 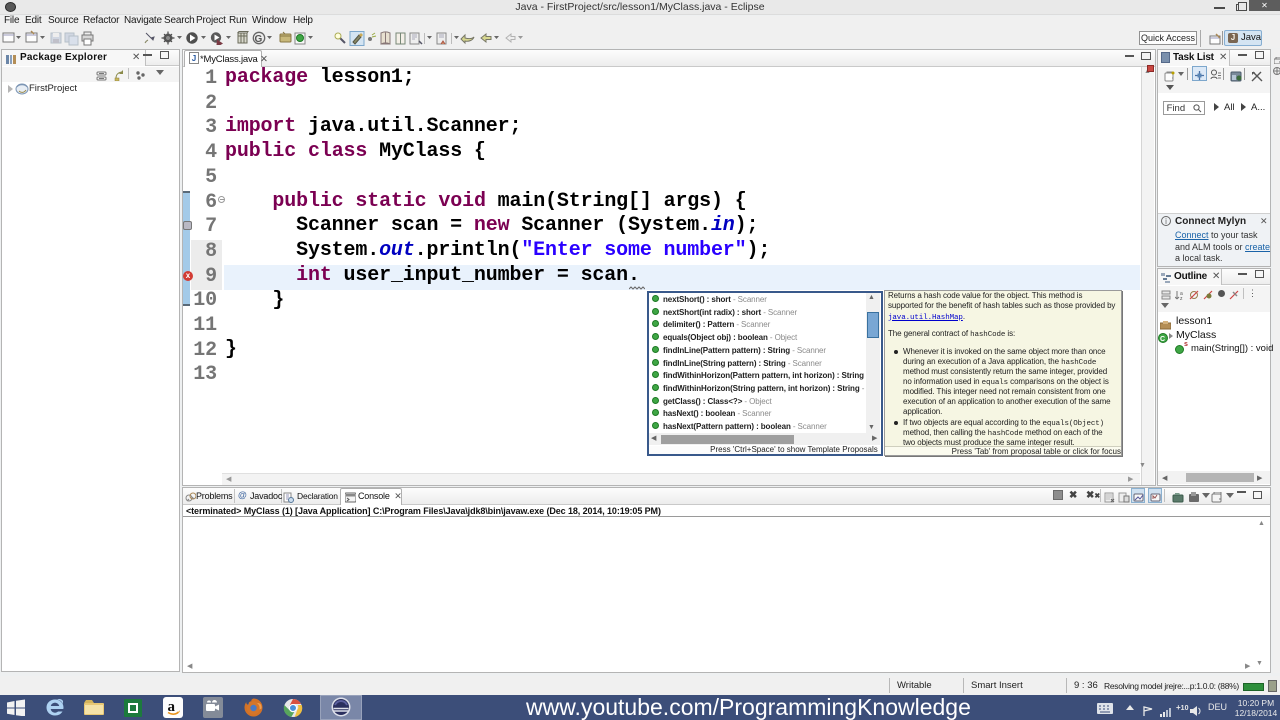 What do you see at coordinates (259, 39) in the screenshot?
I see `svg-text: G` at bounding box center [259, 39].